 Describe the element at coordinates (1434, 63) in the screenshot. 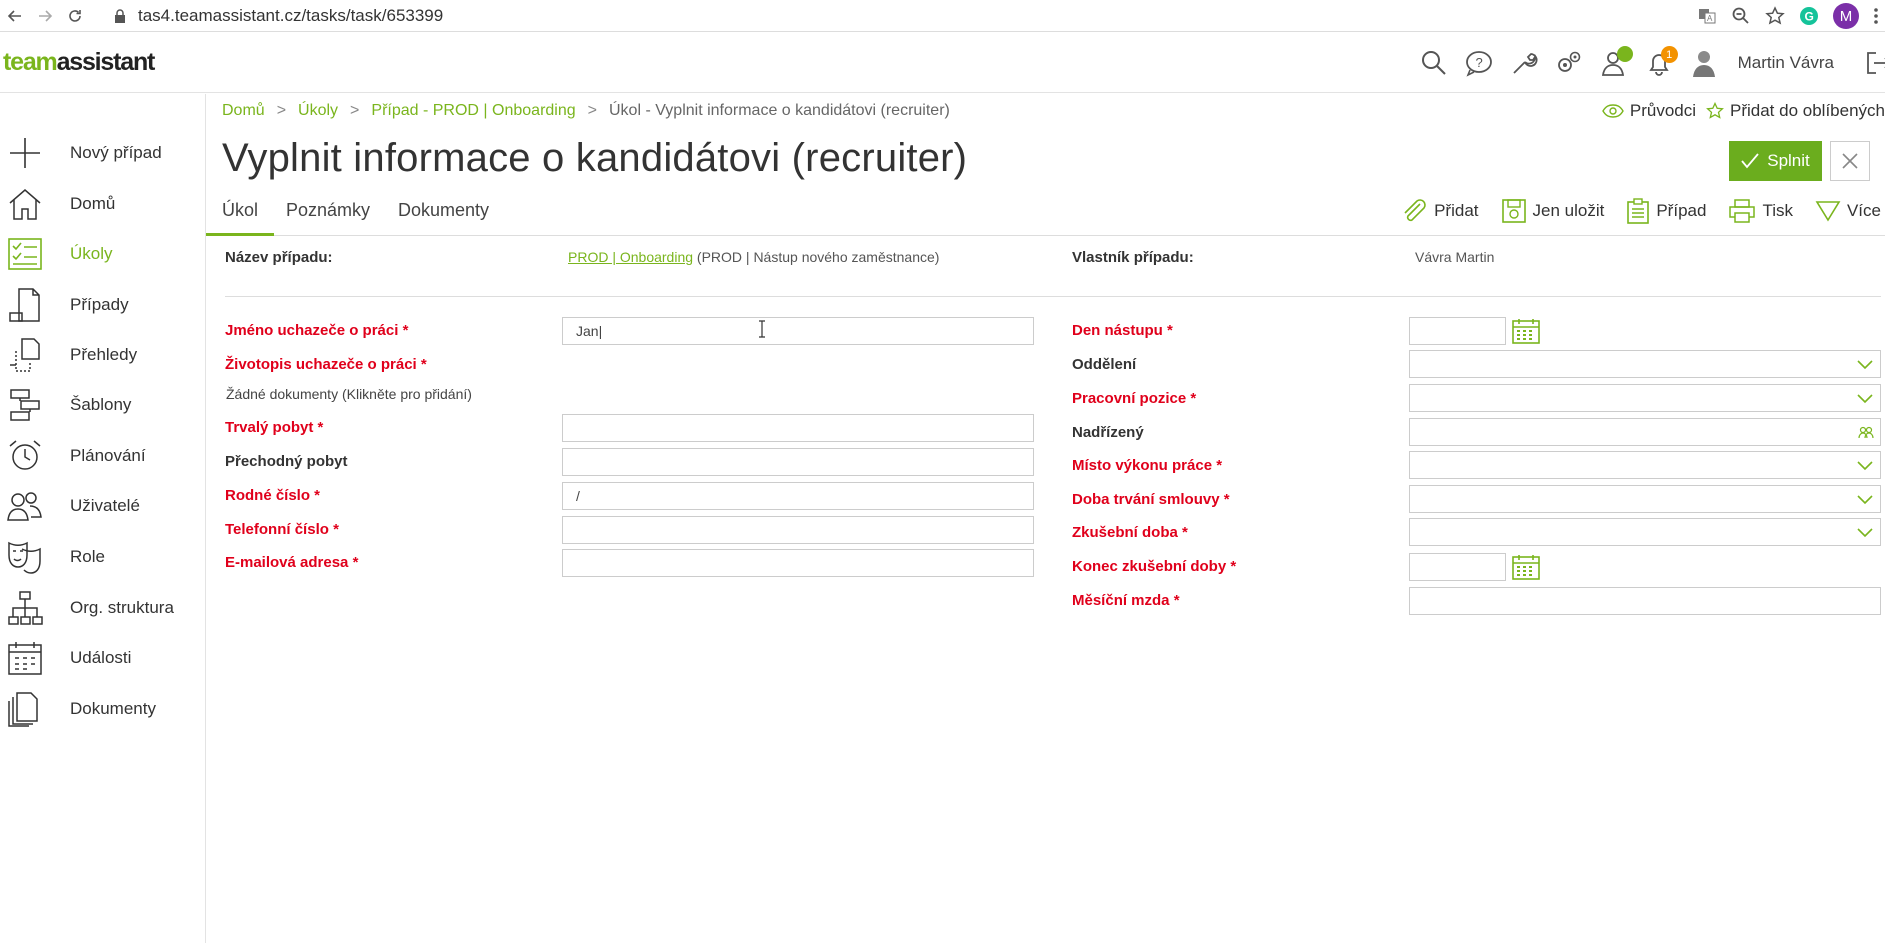

I see `search-icon` at that location.